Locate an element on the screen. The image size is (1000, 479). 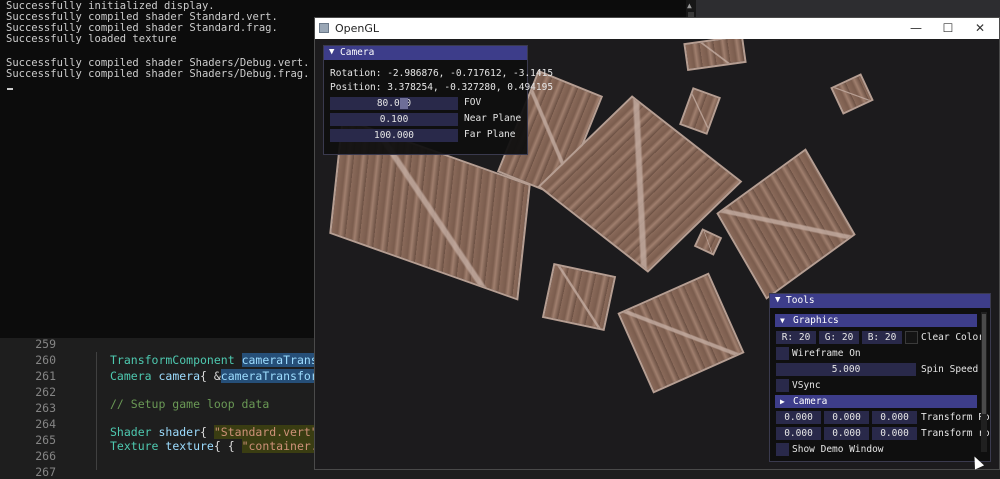
minimize-button: — is located at coordinates (916, 28).